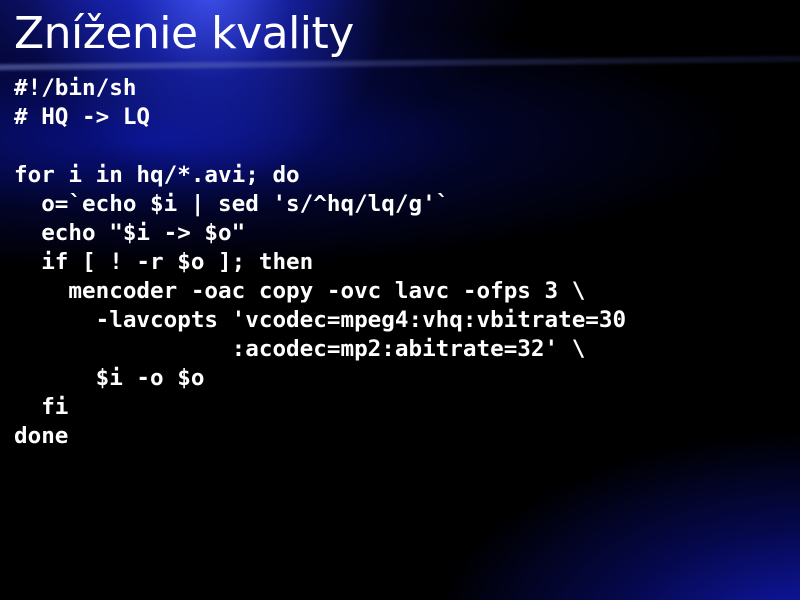  Describe the element at coordinates (82, 117) in the screenshot. I see `code-line: # HQ -> LQ` at that location.